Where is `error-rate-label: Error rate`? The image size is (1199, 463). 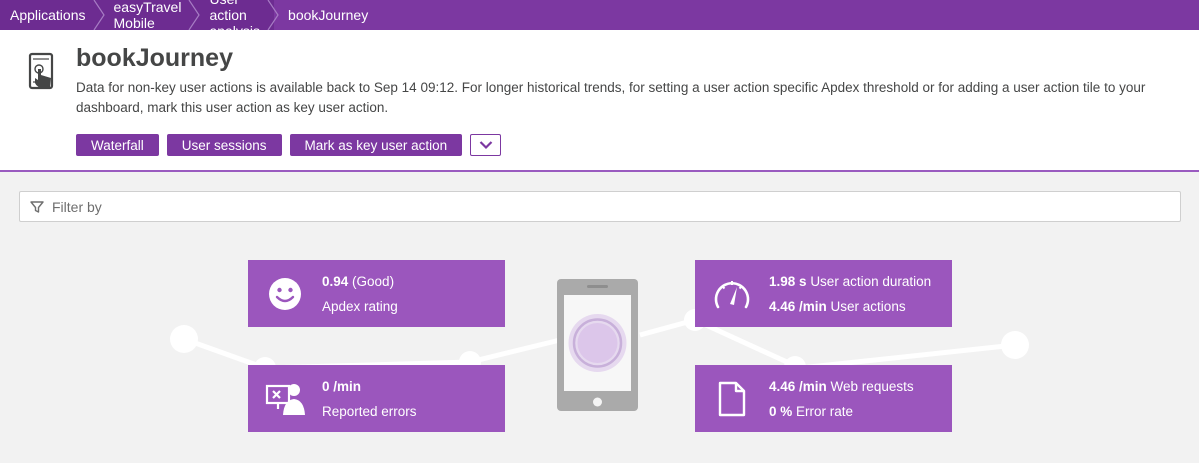
error-rate-label: Error rate is located at coordinates (825, 411).